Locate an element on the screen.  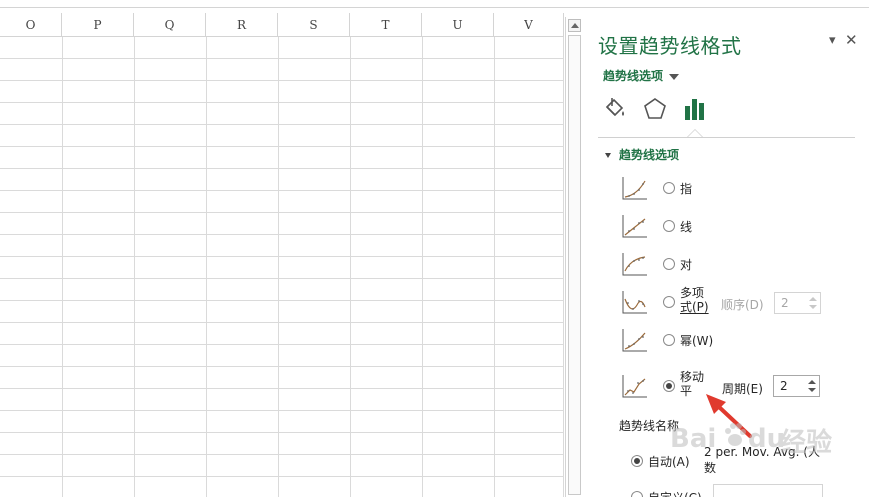
column-header-u: U is located at coordinates (458, 25).